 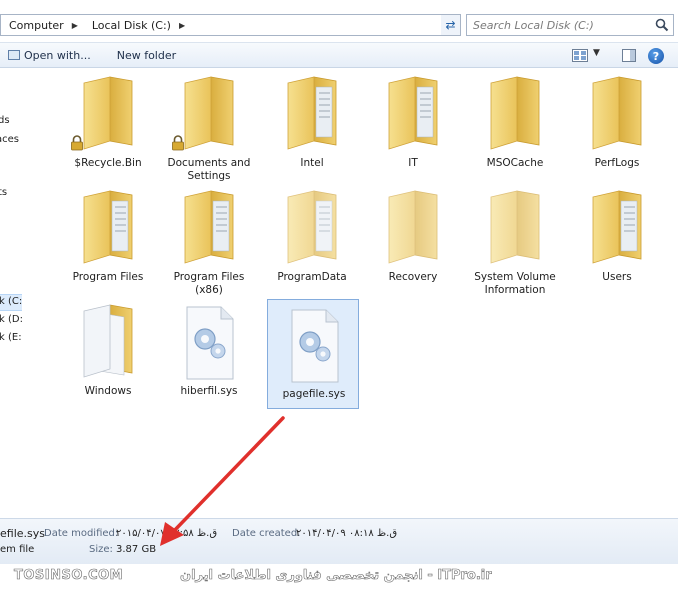 I want to click on search-input, so click(x=563, y=25).